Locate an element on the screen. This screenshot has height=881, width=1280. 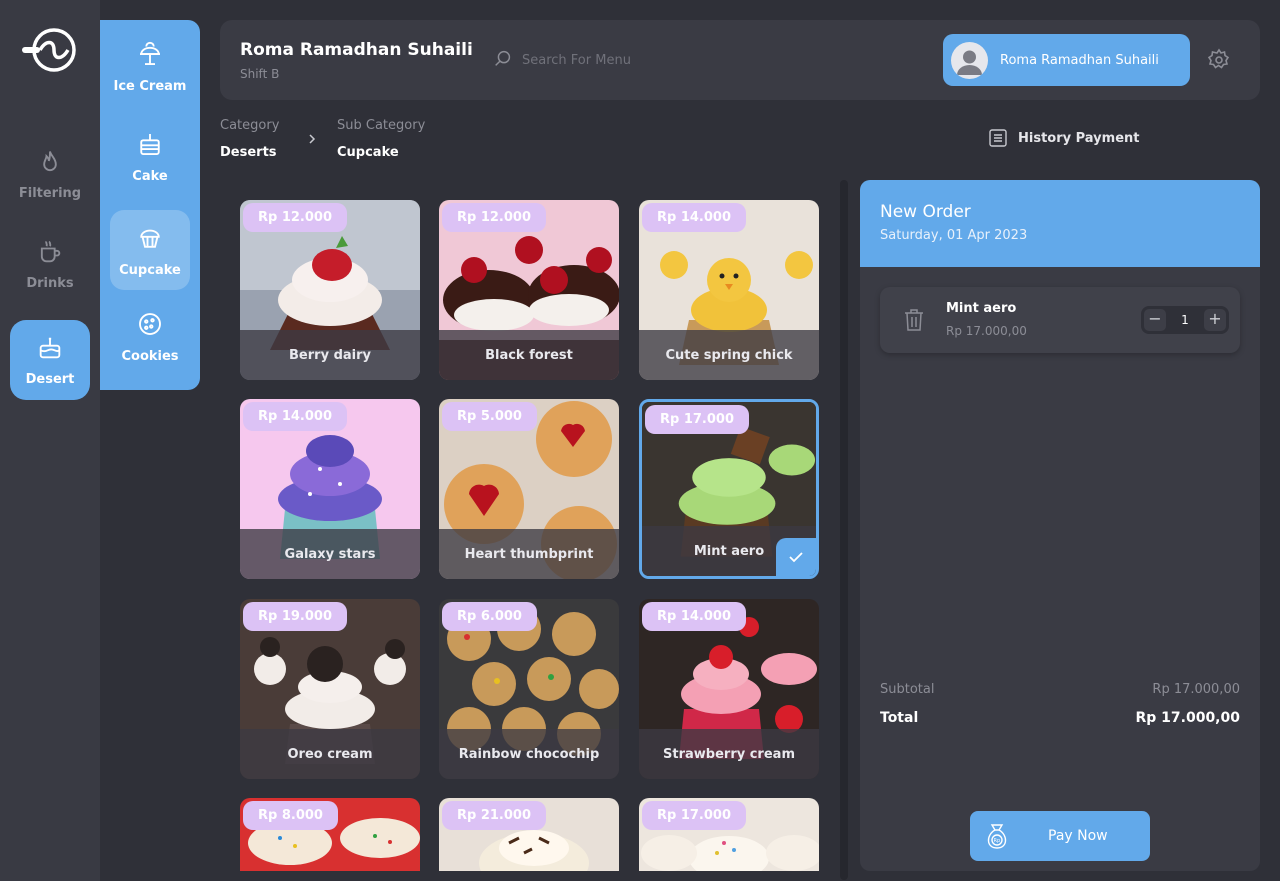
breadcrumb-category-value: Deserts is located at coordinates (248, 152).